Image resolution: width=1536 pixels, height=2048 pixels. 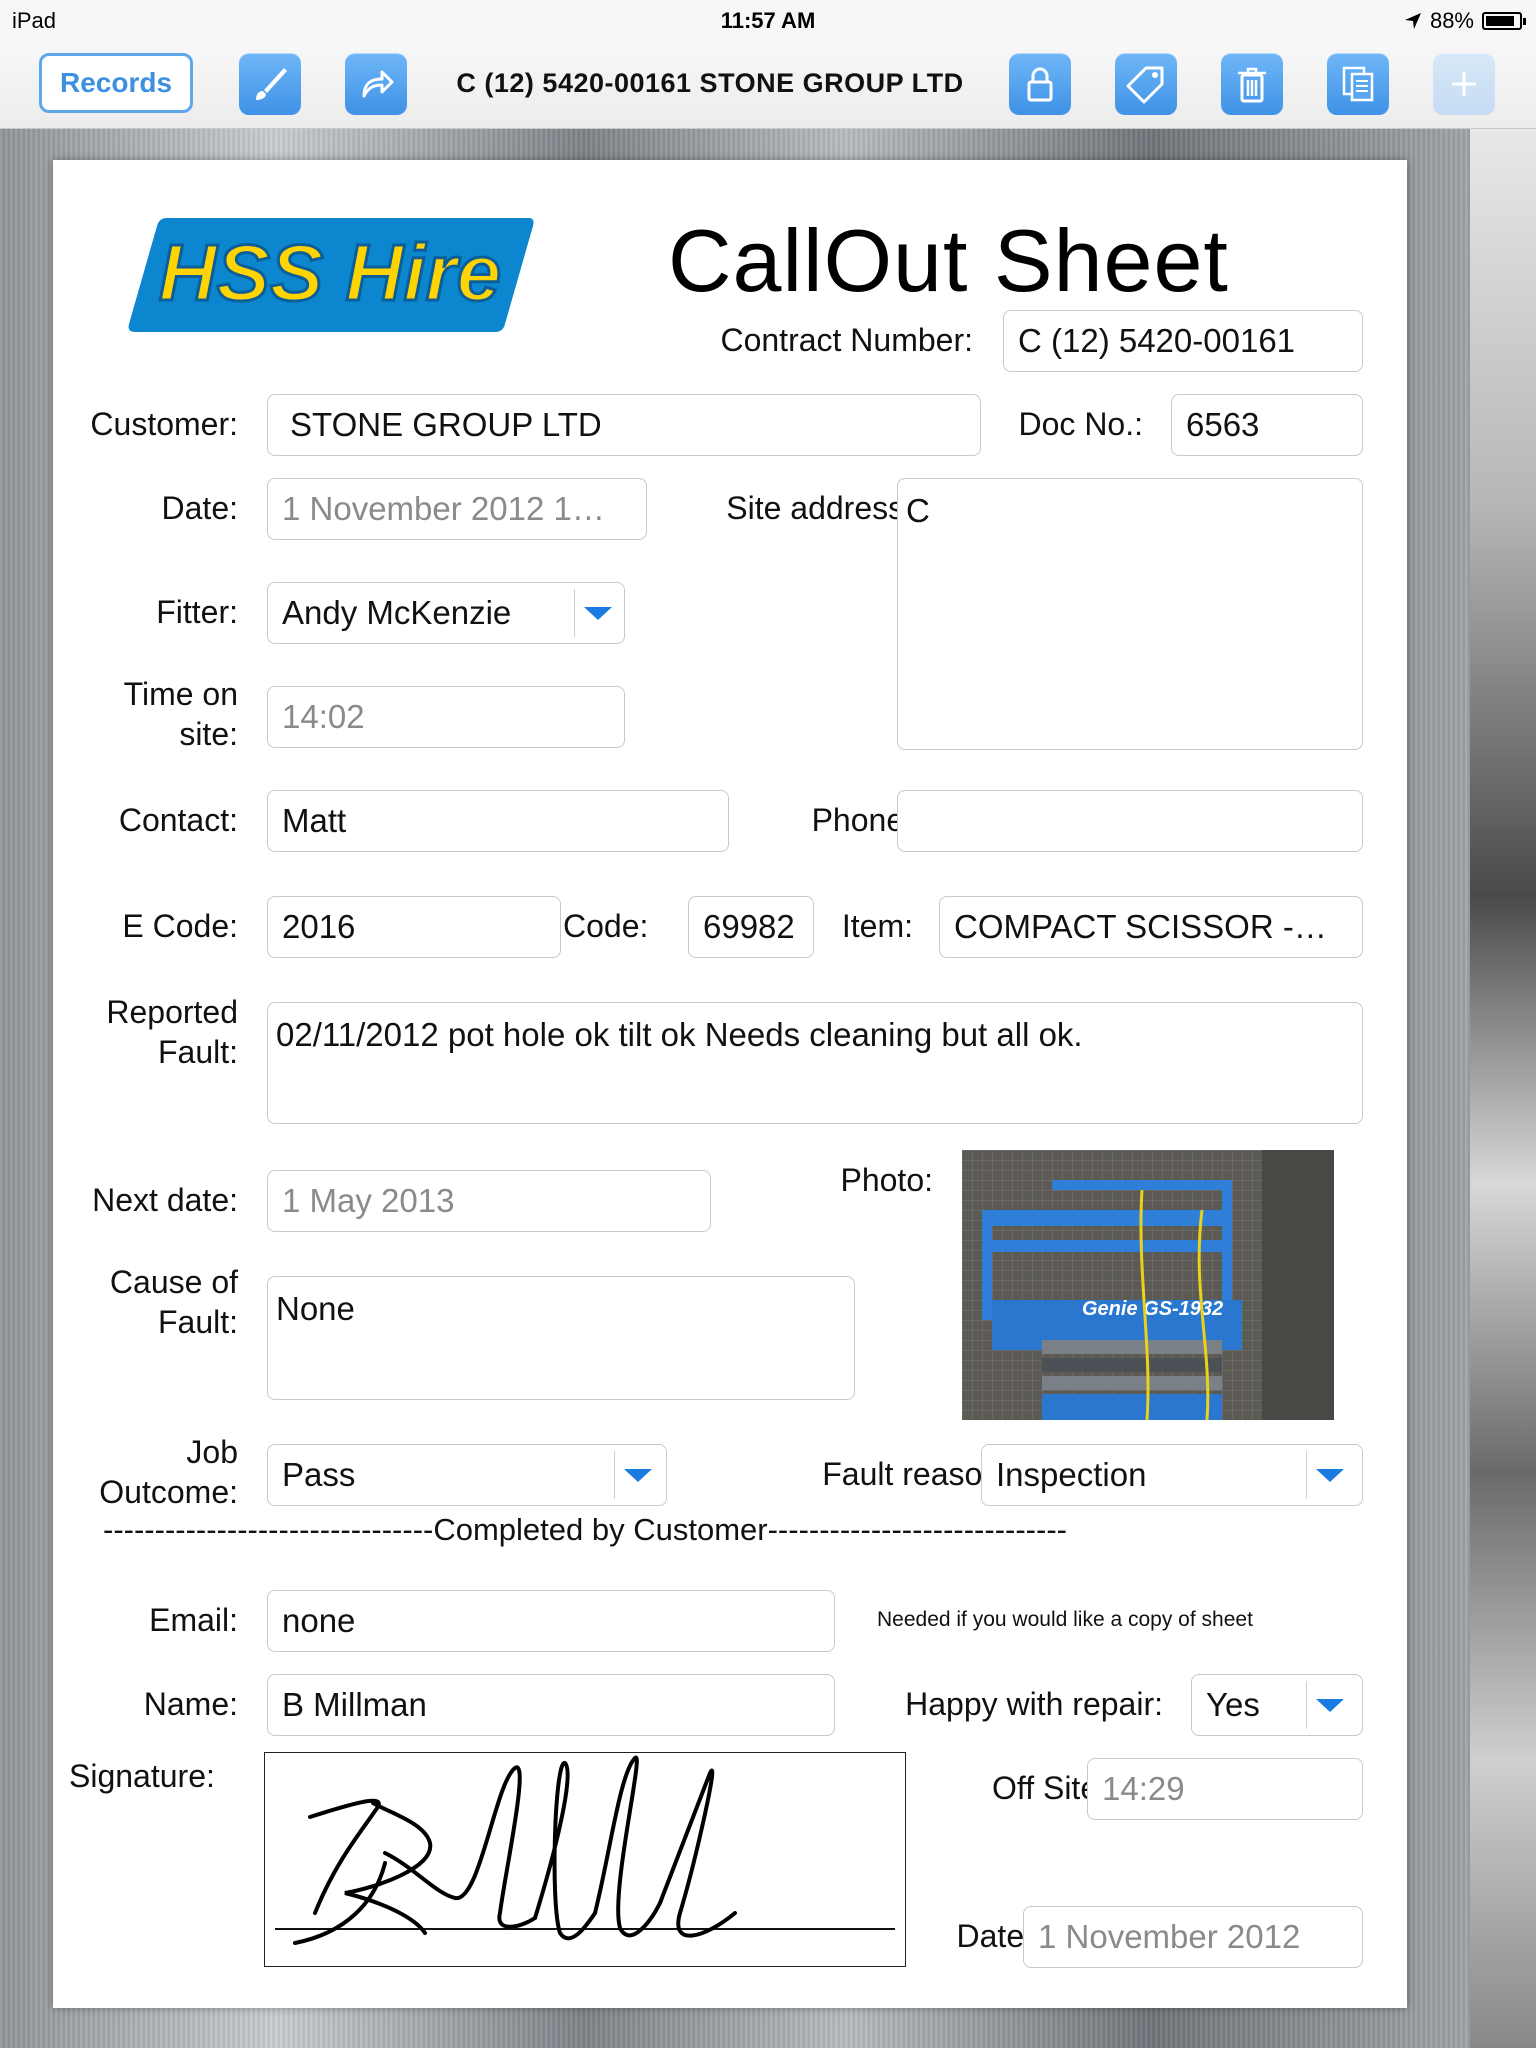 I want to click on signature-label: Signature:, so click(x=142, y=1776).